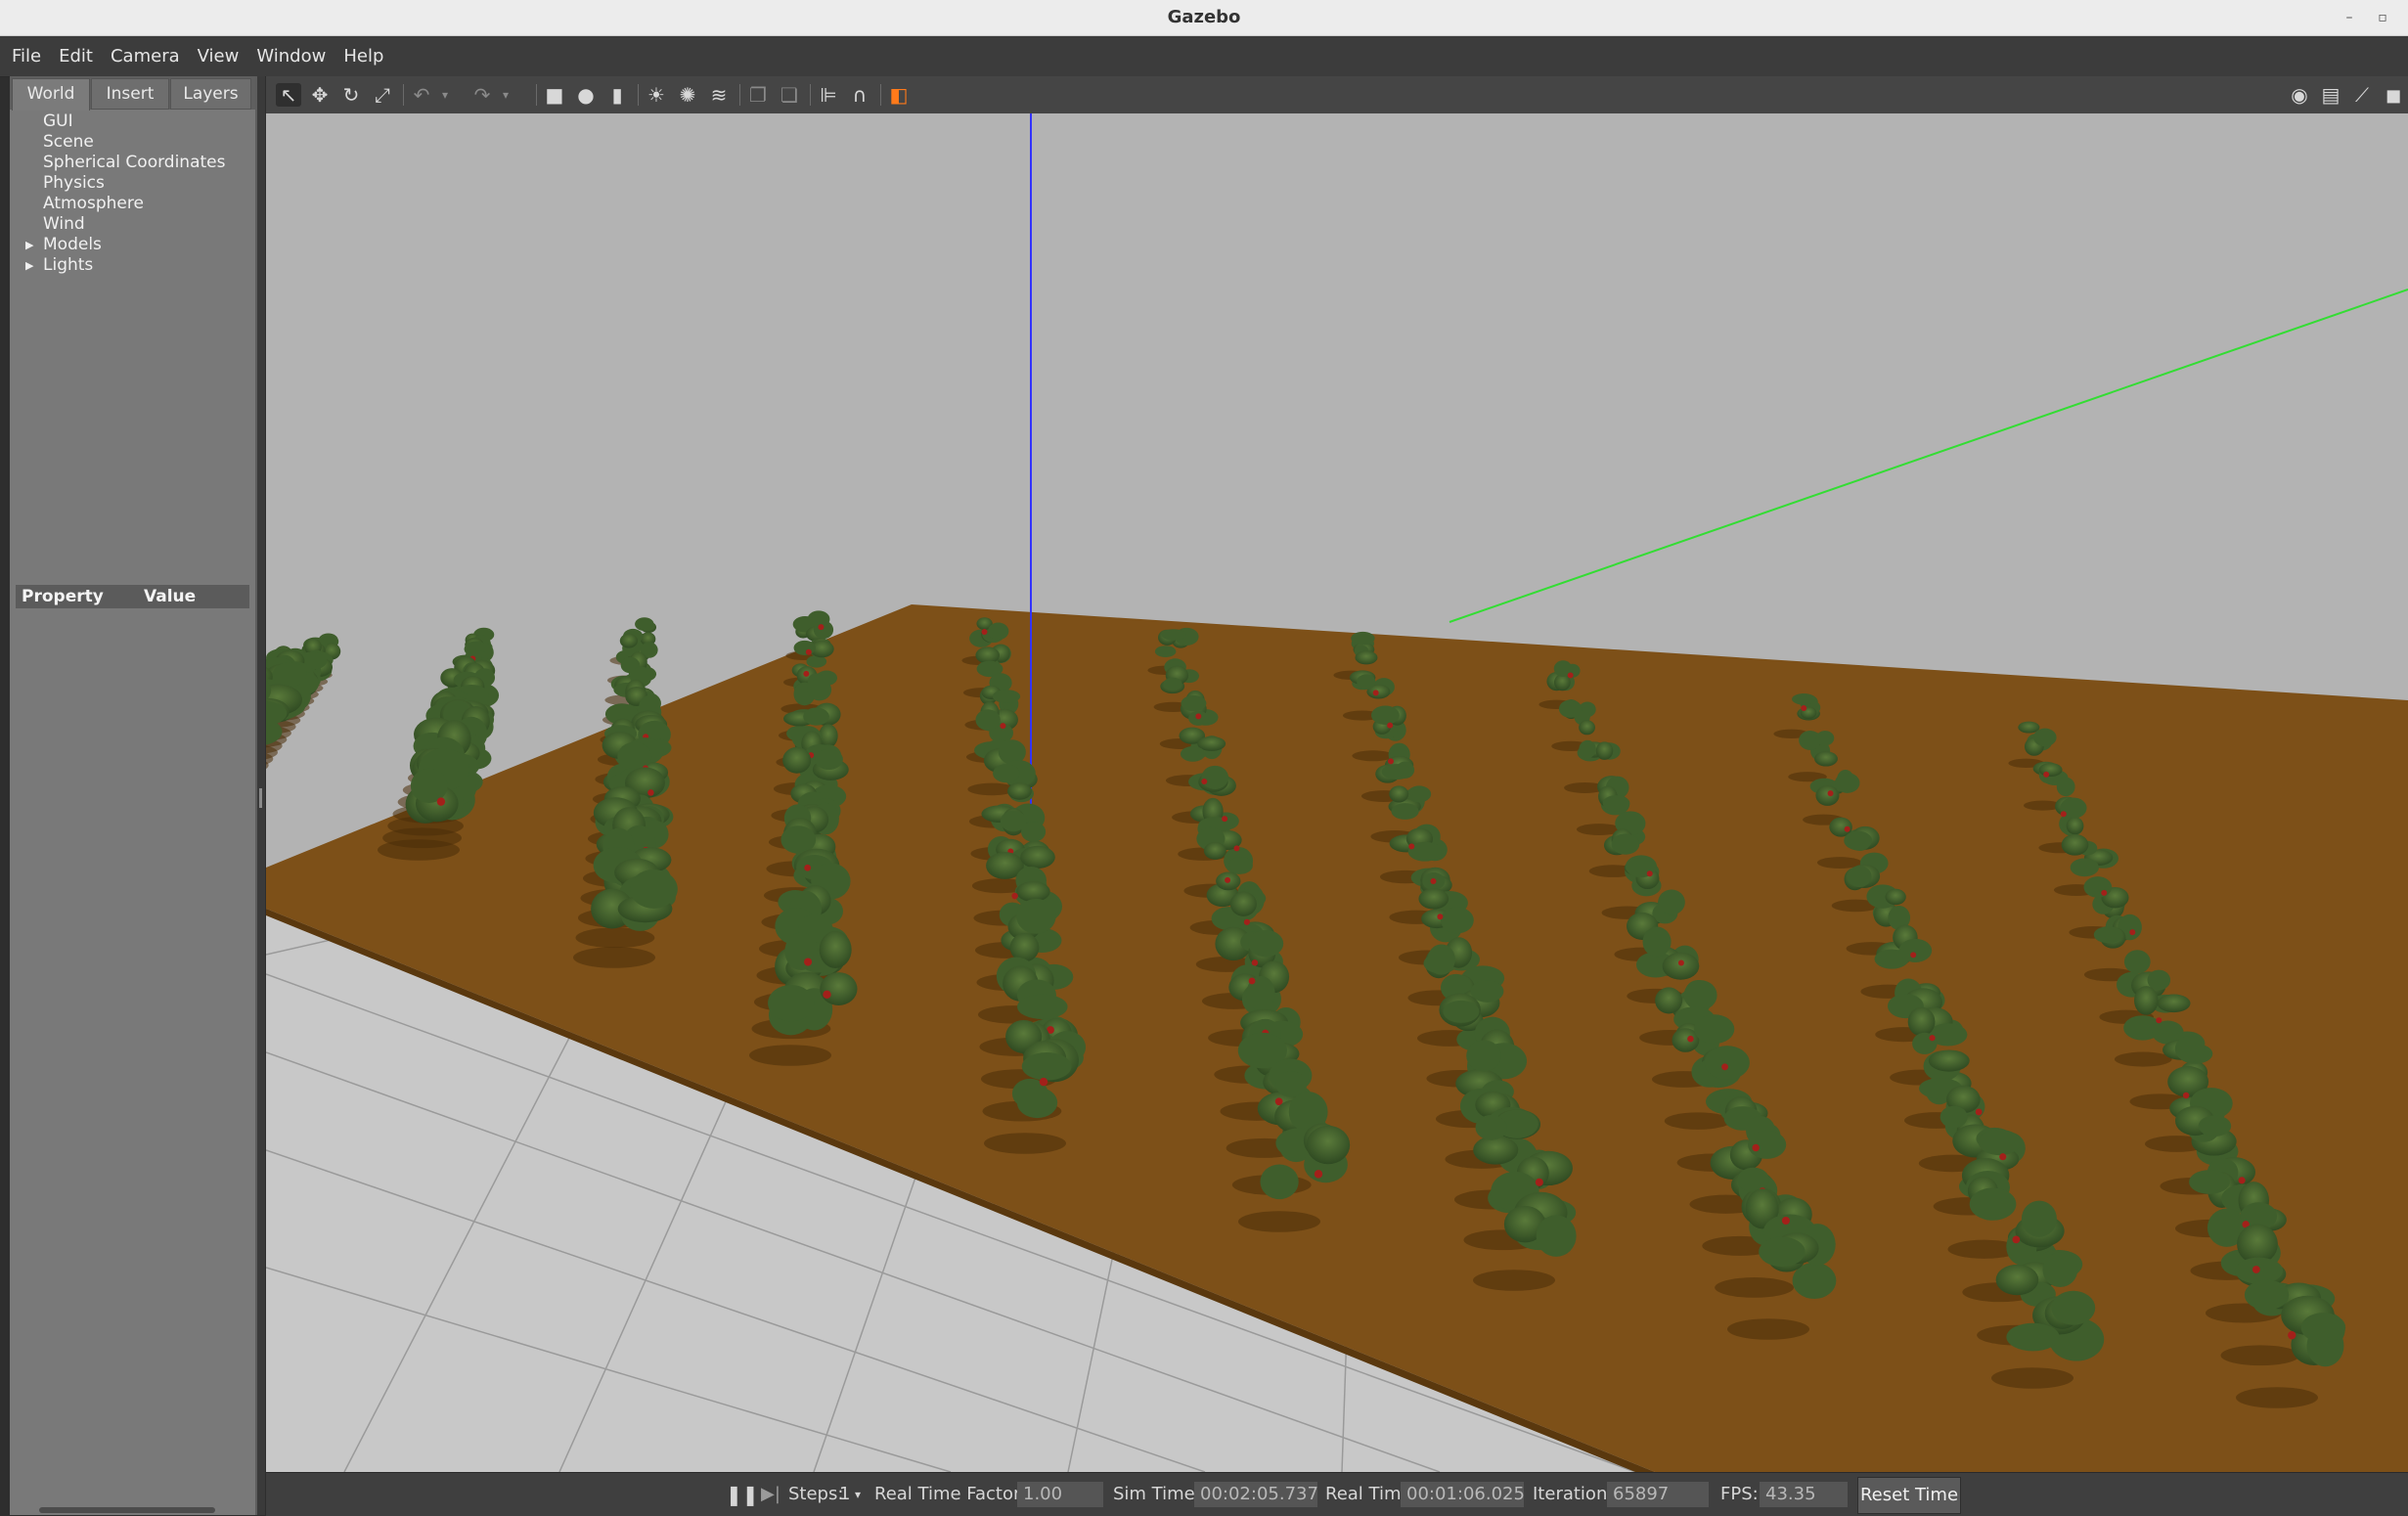 This screenshot has height=1516, width=2408. I want to click on translate-mode-icon: ✥, so click(320, 95).